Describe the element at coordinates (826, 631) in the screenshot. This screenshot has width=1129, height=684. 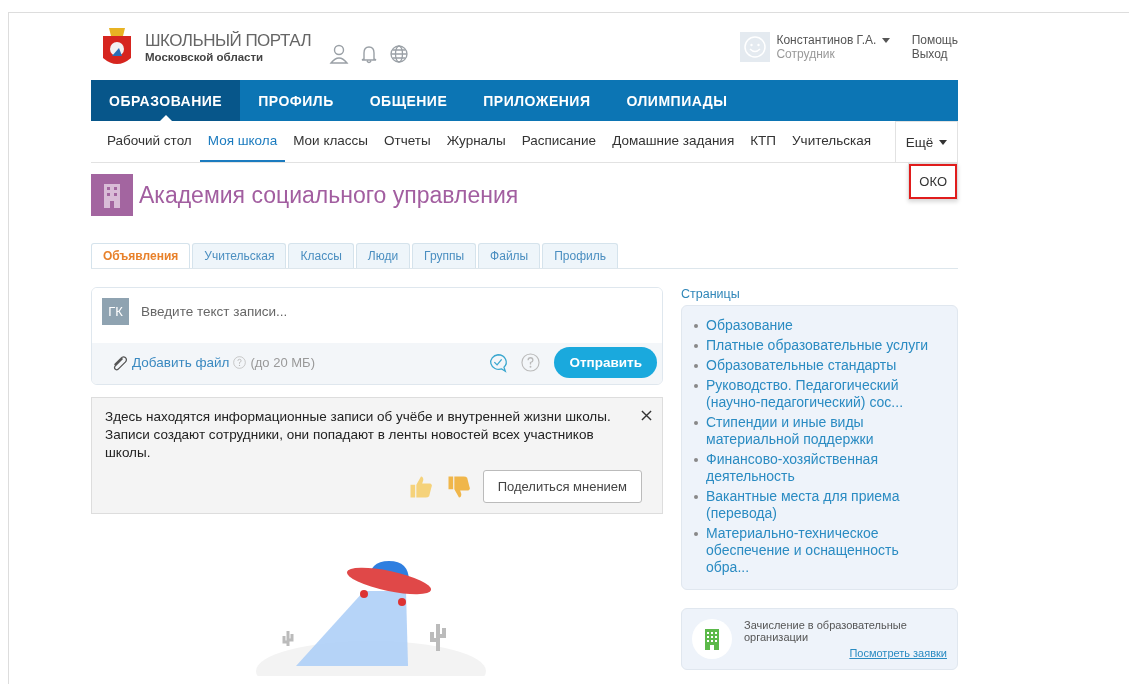
I see `enrollment-text: Зачисление в образовательные организации` at that location.